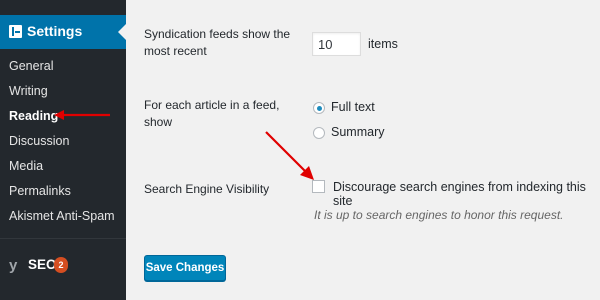  What do you see at coordinates (28, 91) in the screenshot?
I see `sidebar-item-writing: Writing` at bounding box center [28, 91].